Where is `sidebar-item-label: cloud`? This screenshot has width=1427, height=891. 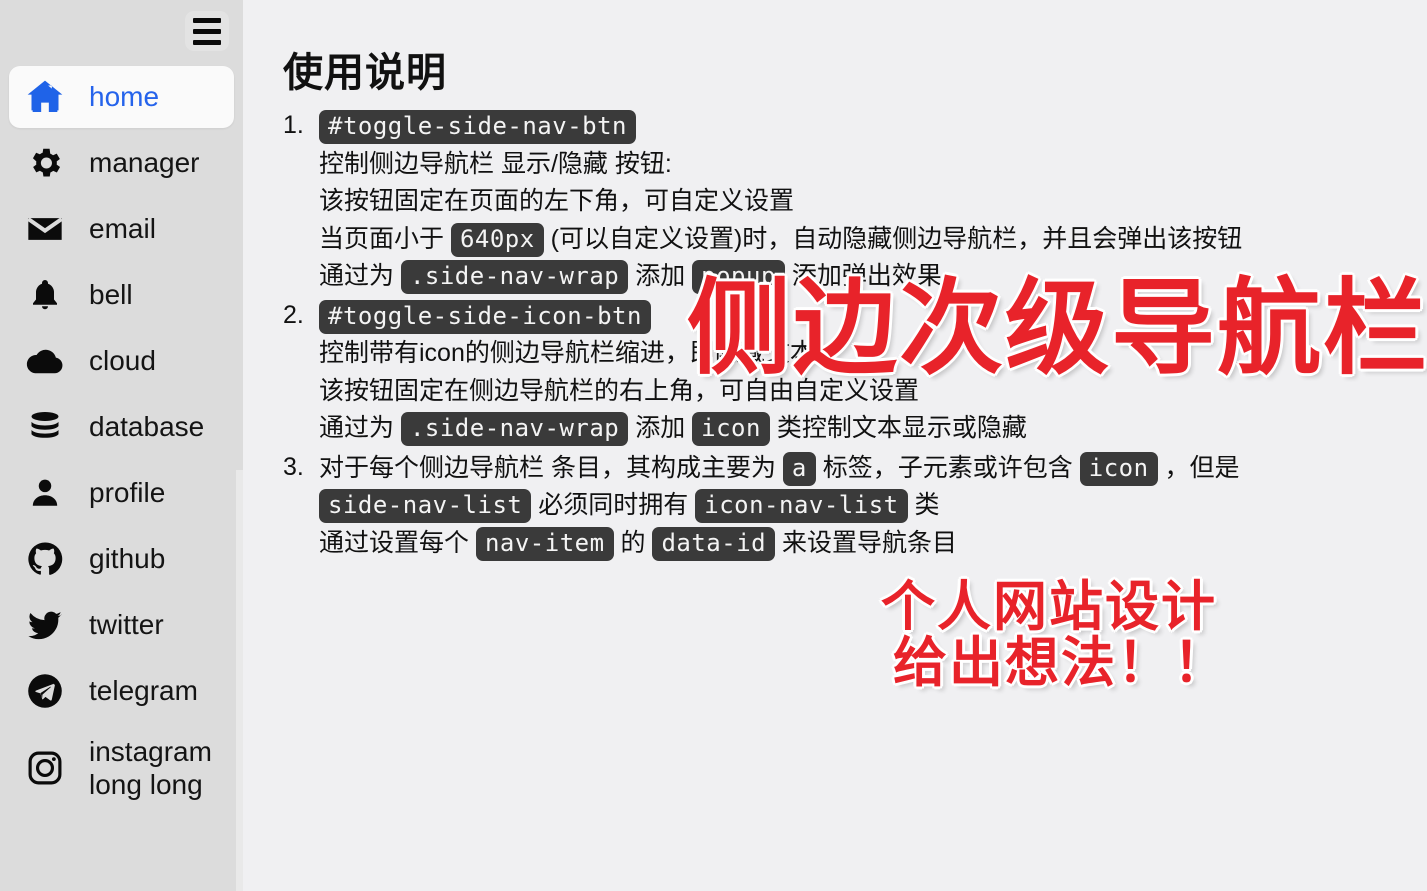
sidebar-item-label: cloud is located at coordinates (122, 361).